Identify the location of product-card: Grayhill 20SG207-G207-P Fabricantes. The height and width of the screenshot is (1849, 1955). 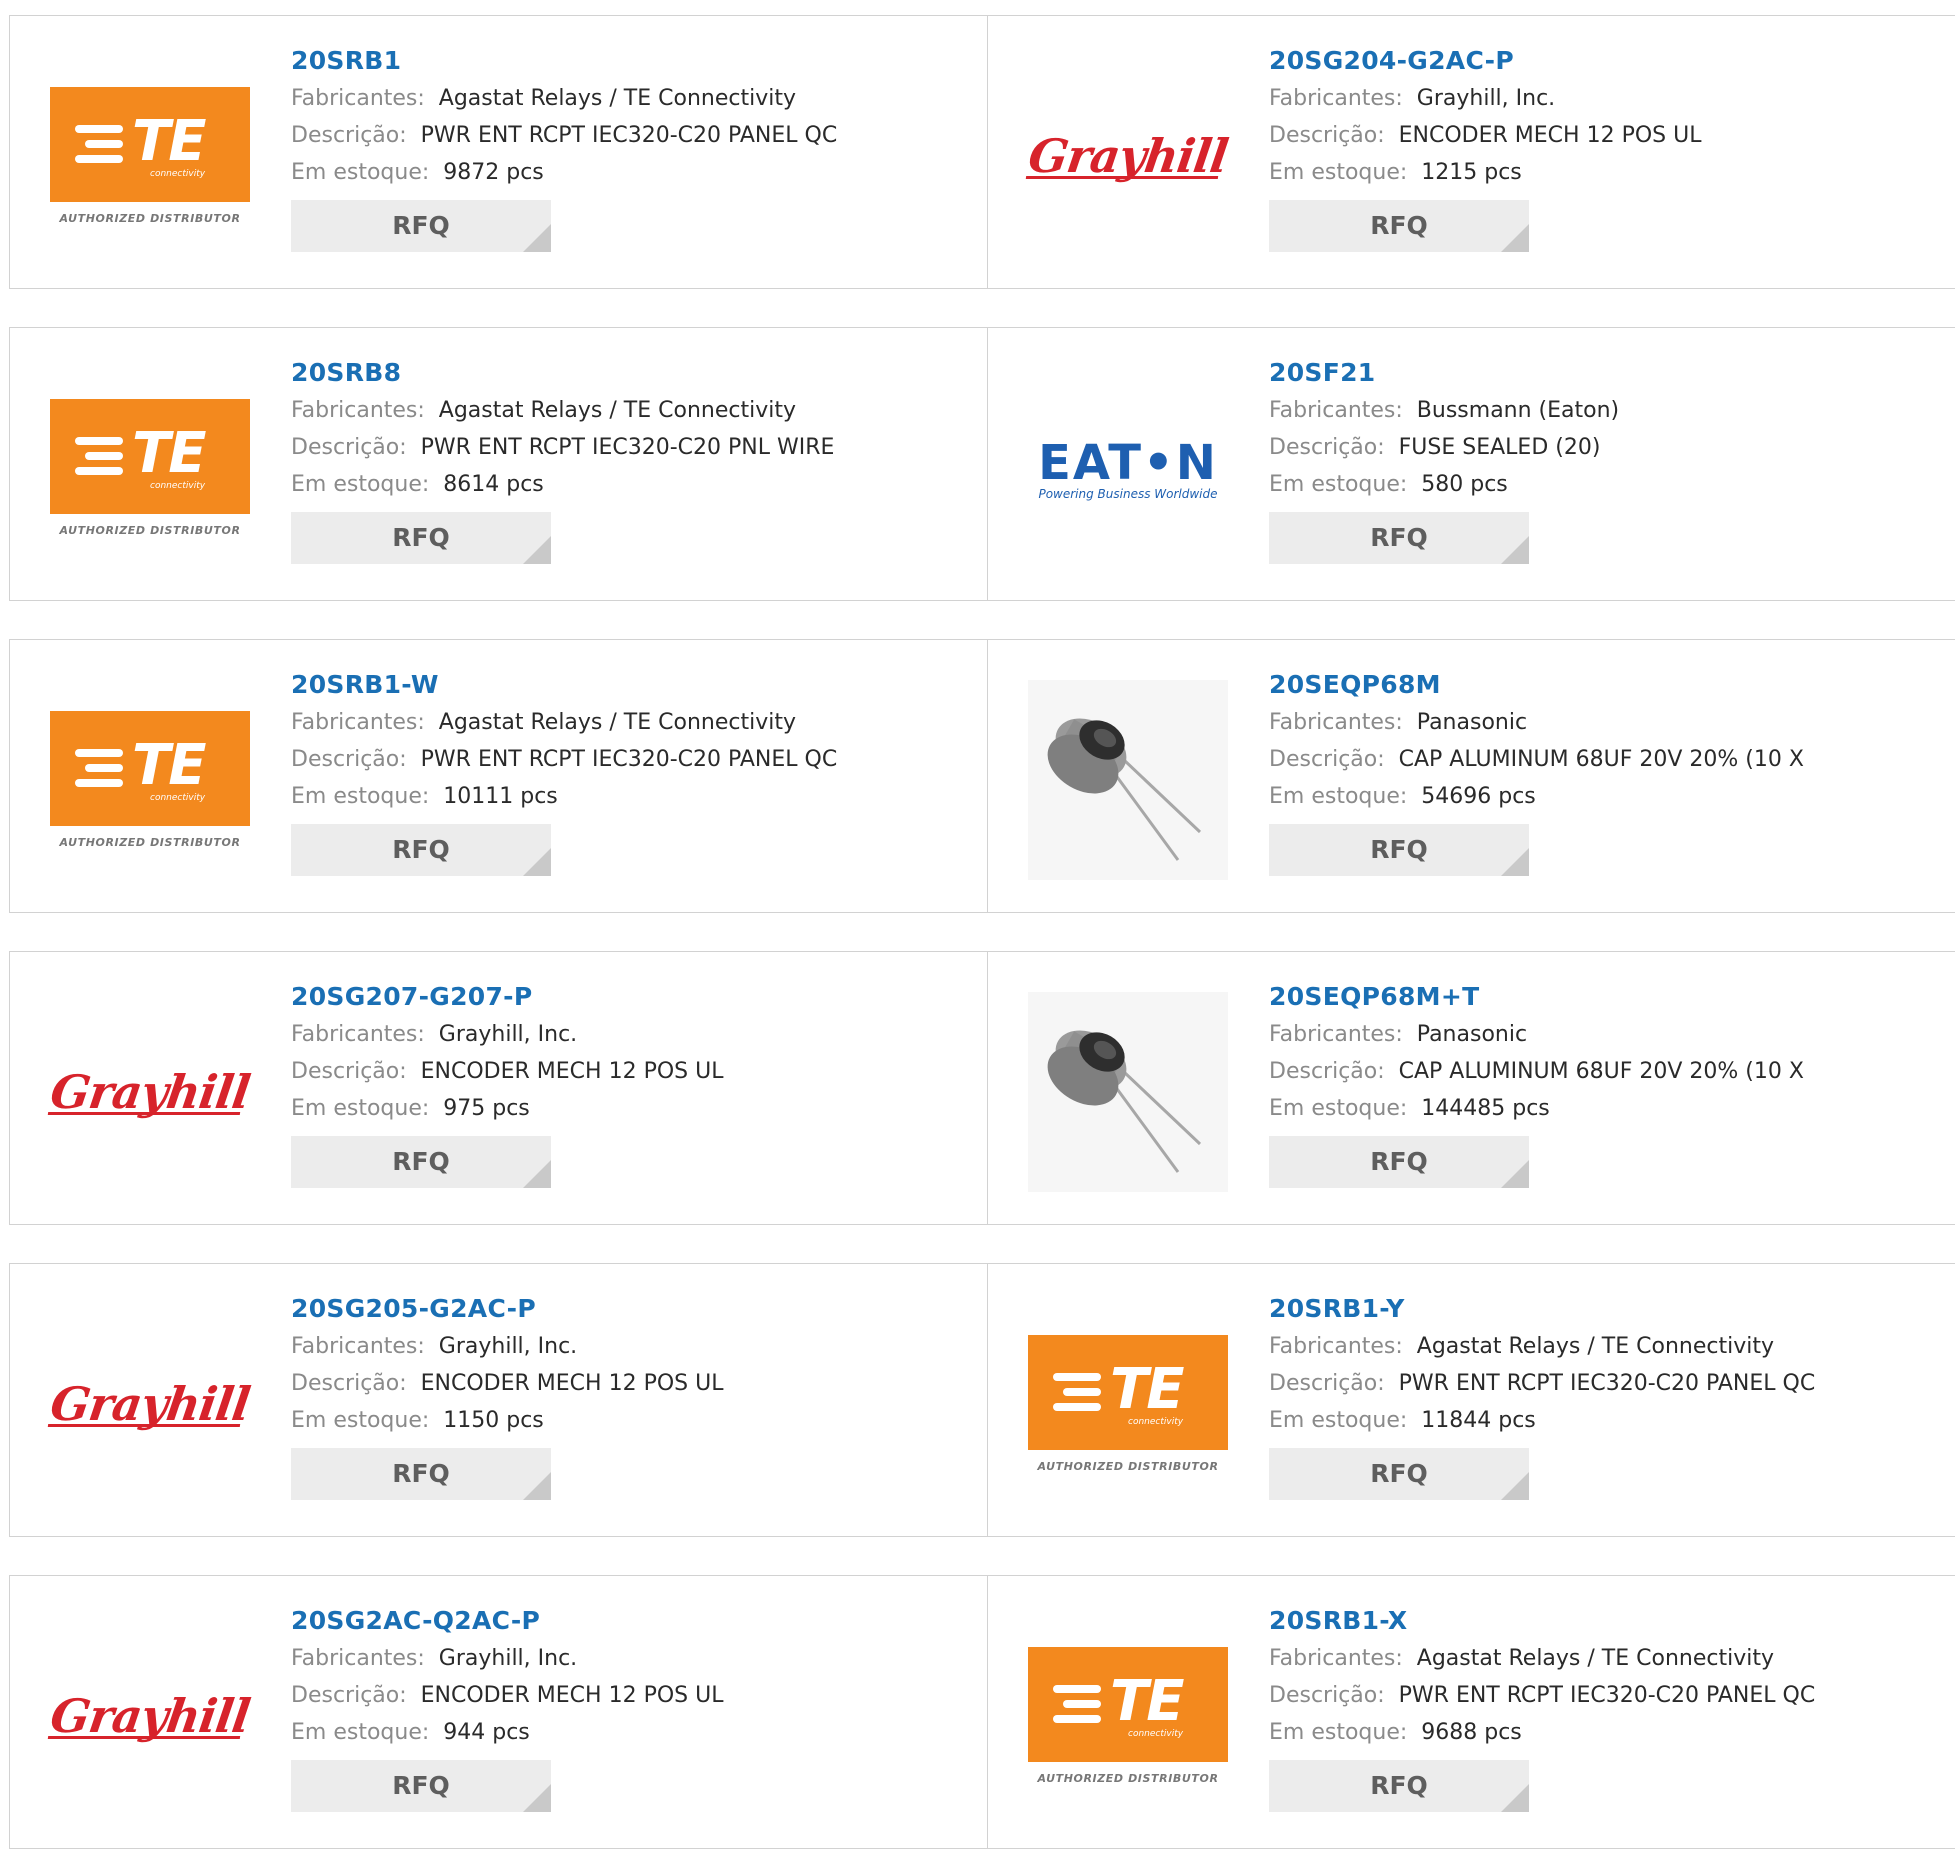
(499, 1088).